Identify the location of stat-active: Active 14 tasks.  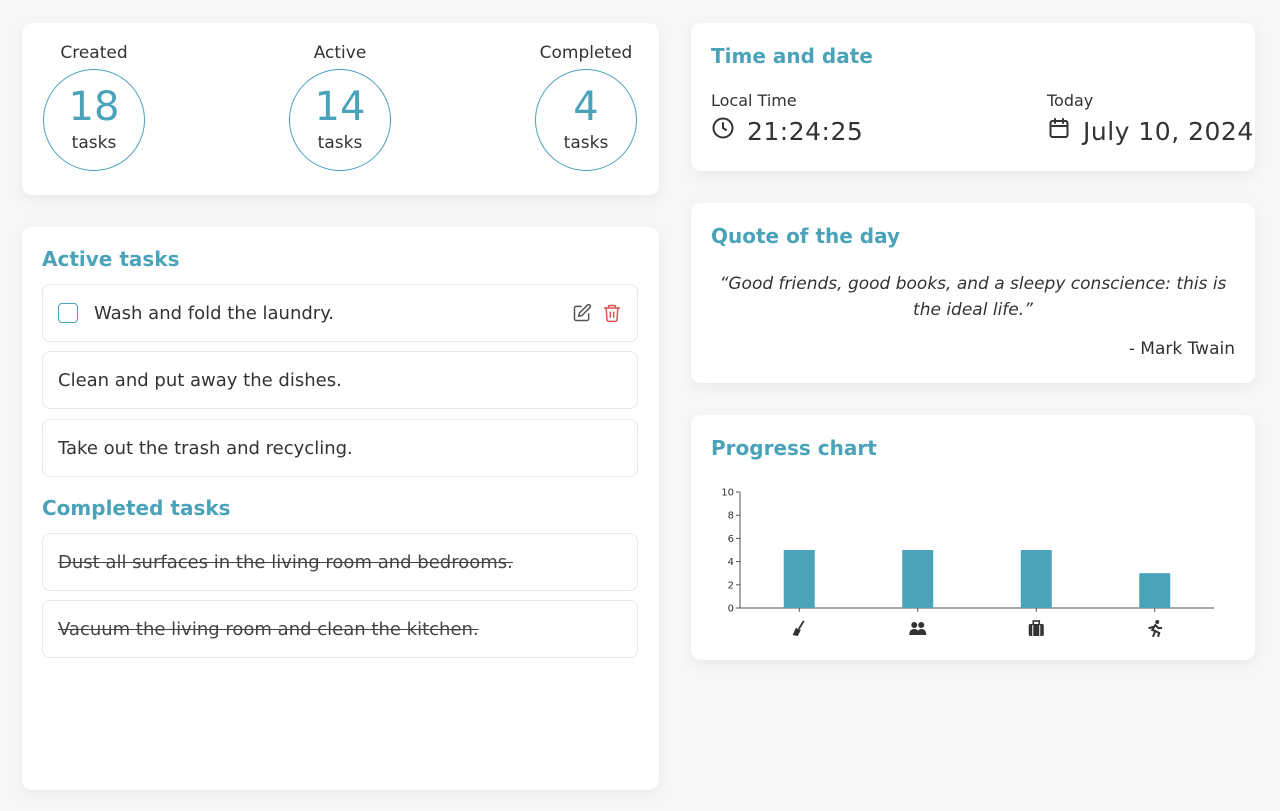
(340, 105).